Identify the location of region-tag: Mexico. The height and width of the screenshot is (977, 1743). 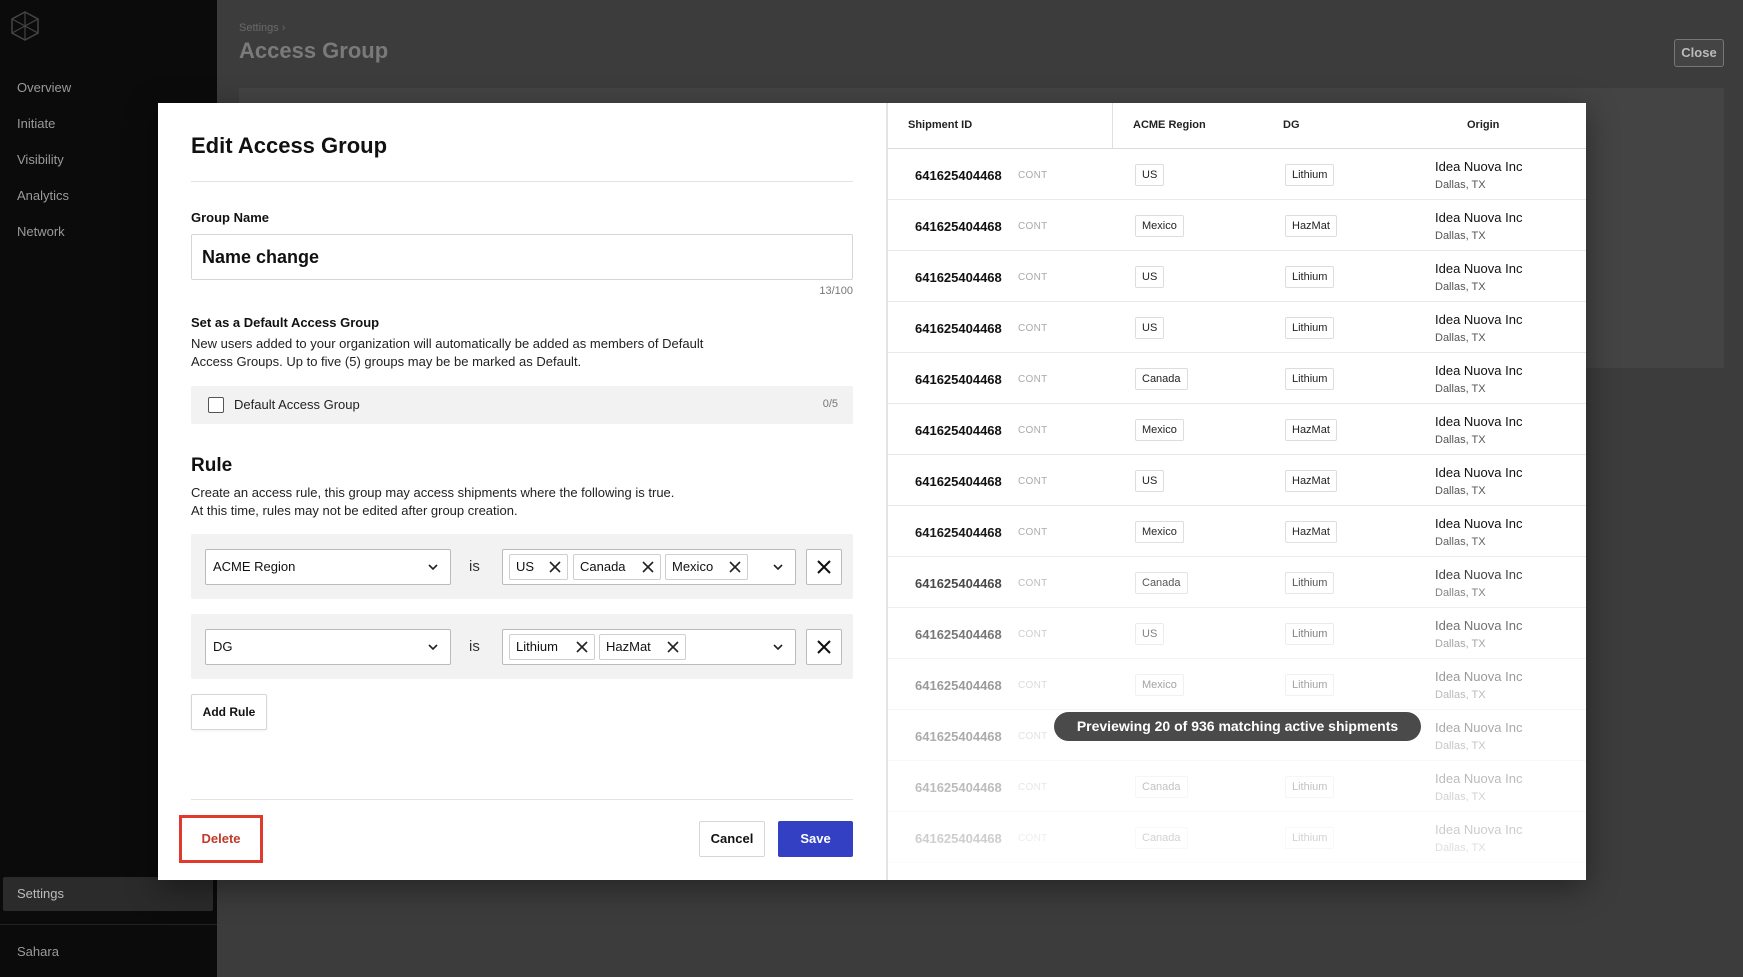
(1159, 685).